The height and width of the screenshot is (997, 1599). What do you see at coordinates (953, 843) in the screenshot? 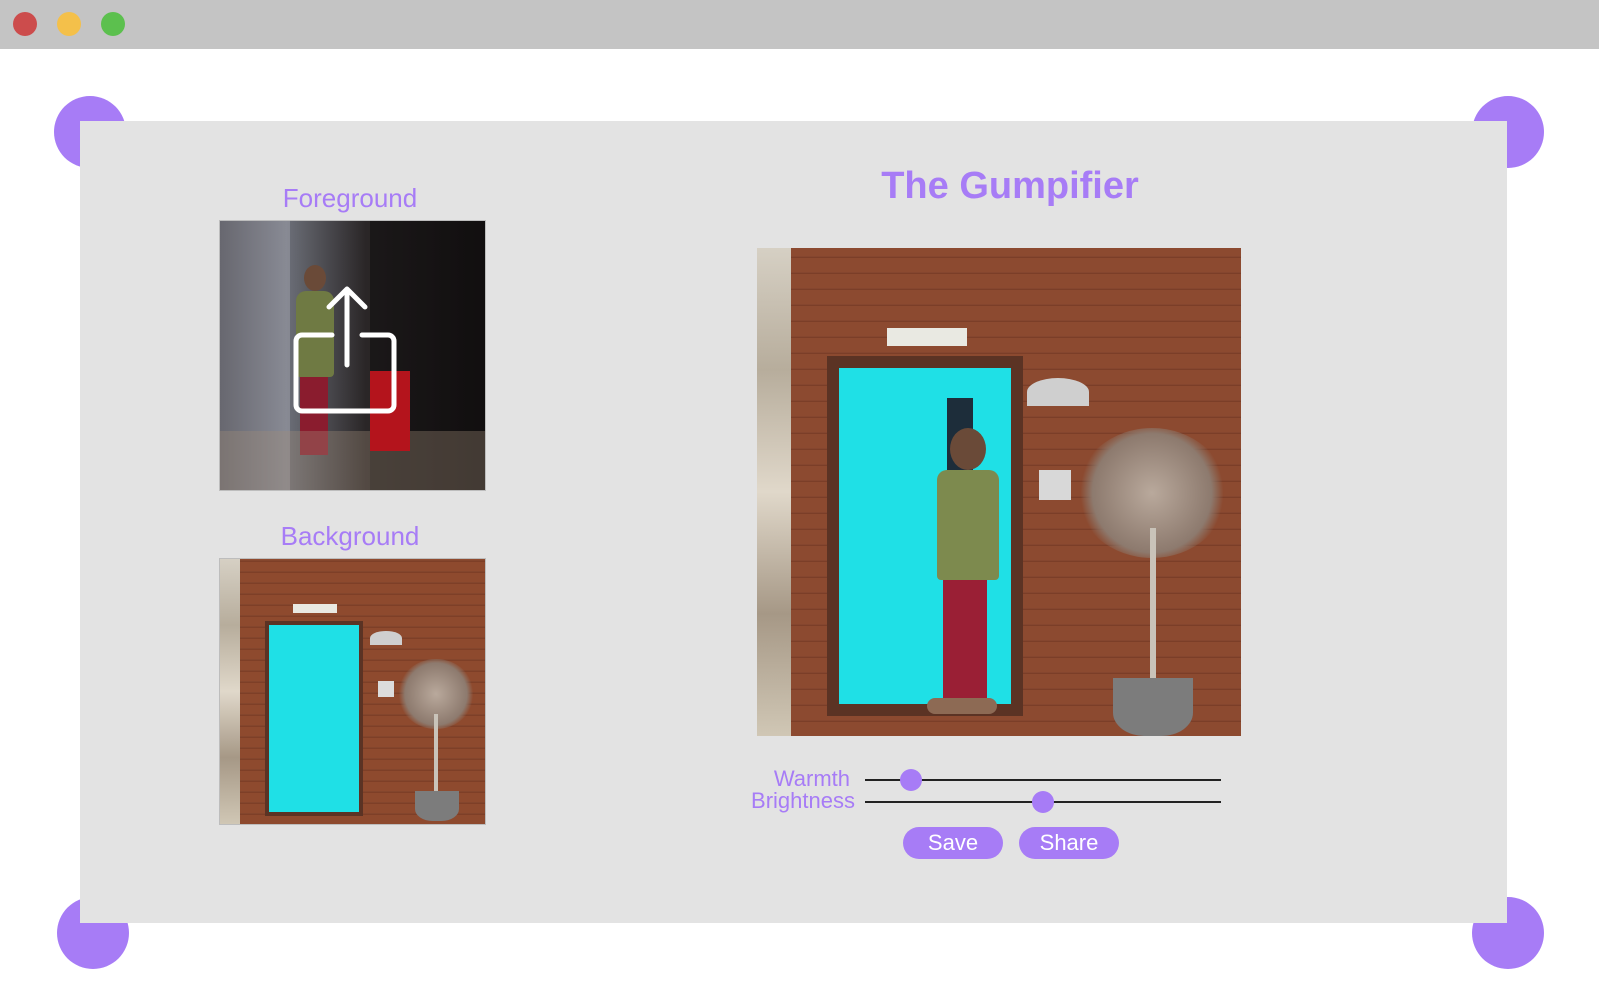
I see `save-button: Save` at bounding box center [953, 843].